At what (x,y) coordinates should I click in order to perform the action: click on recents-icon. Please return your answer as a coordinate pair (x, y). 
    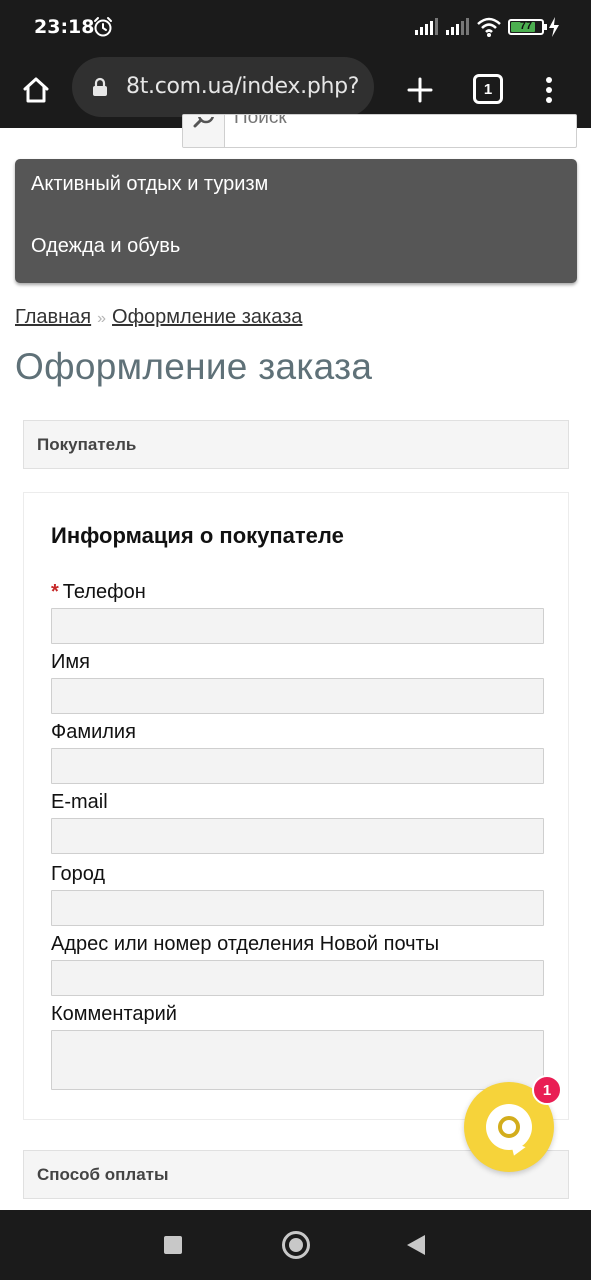
    Looking at the image, I should click on (173, 1245).